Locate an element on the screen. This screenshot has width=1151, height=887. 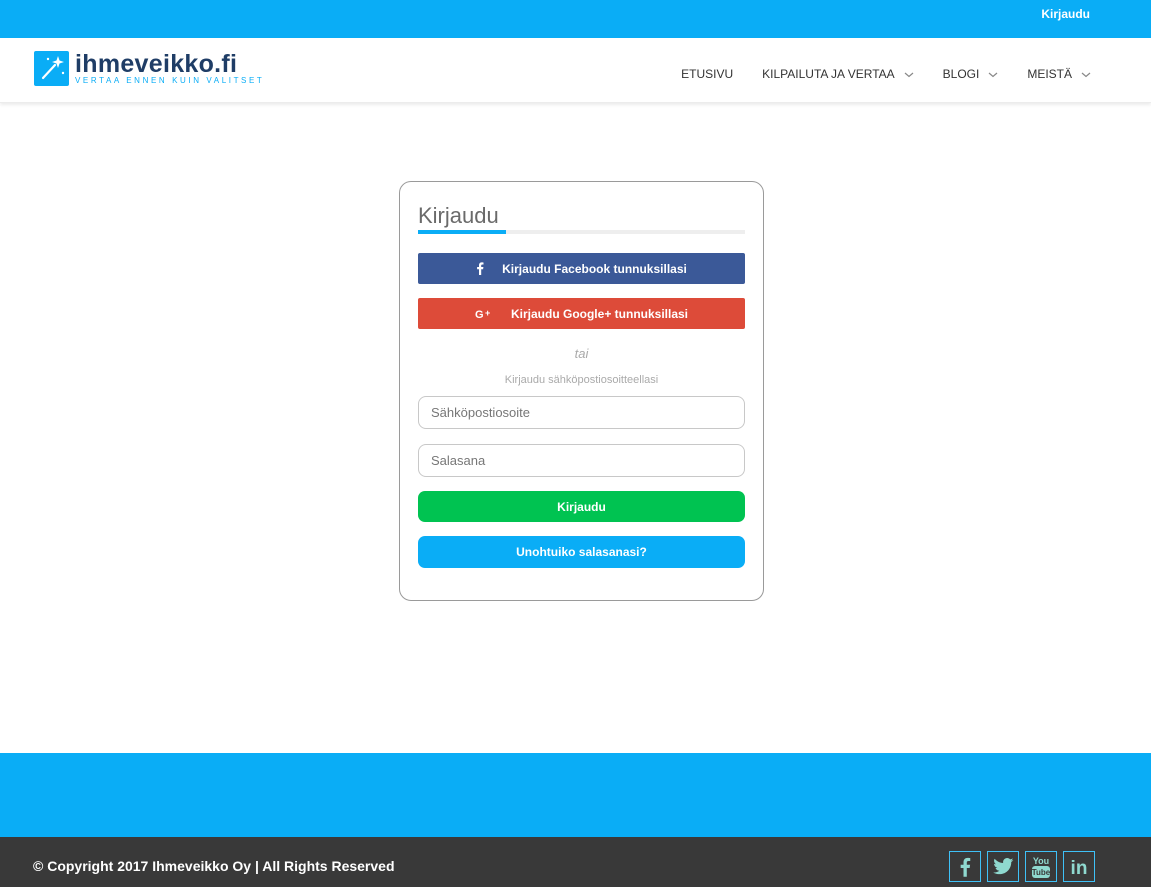
google-login-label: Kirjaudu Google+ tunnuksillasi is located at coordinates (599, 313).